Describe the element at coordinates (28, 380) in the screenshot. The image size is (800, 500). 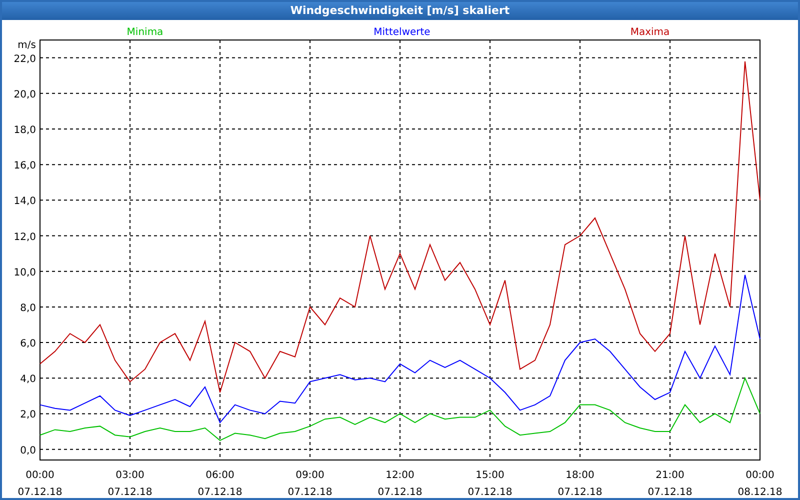
I see `y-tick-label: 4,0` at that location.